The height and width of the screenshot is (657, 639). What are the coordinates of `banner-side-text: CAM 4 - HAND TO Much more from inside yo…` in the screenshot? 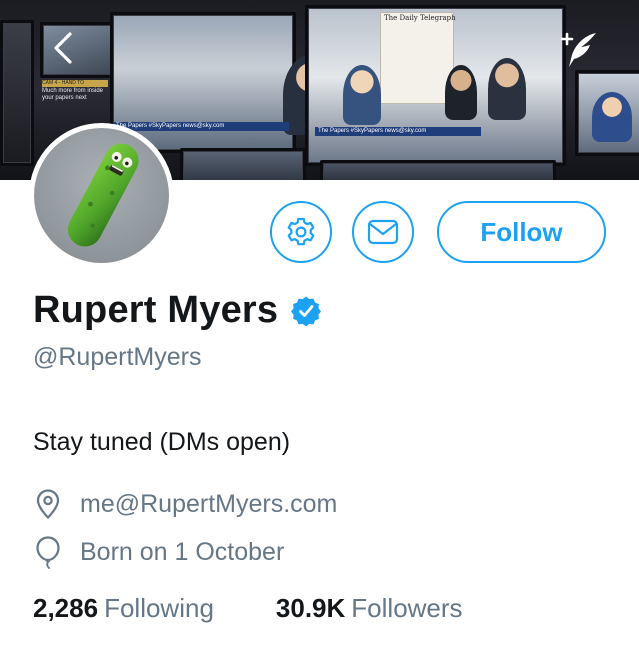 It's located at (75, 91).